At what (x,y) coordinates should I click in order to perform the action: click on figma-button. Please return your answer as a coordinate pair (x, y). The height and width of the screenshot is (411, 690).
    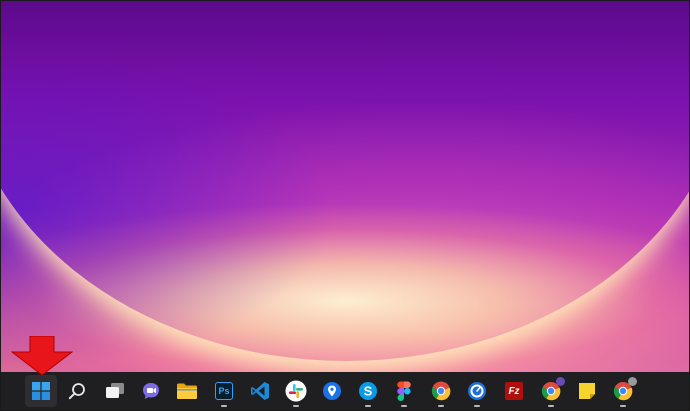
    Looking at the image, I should click on (404, 391).